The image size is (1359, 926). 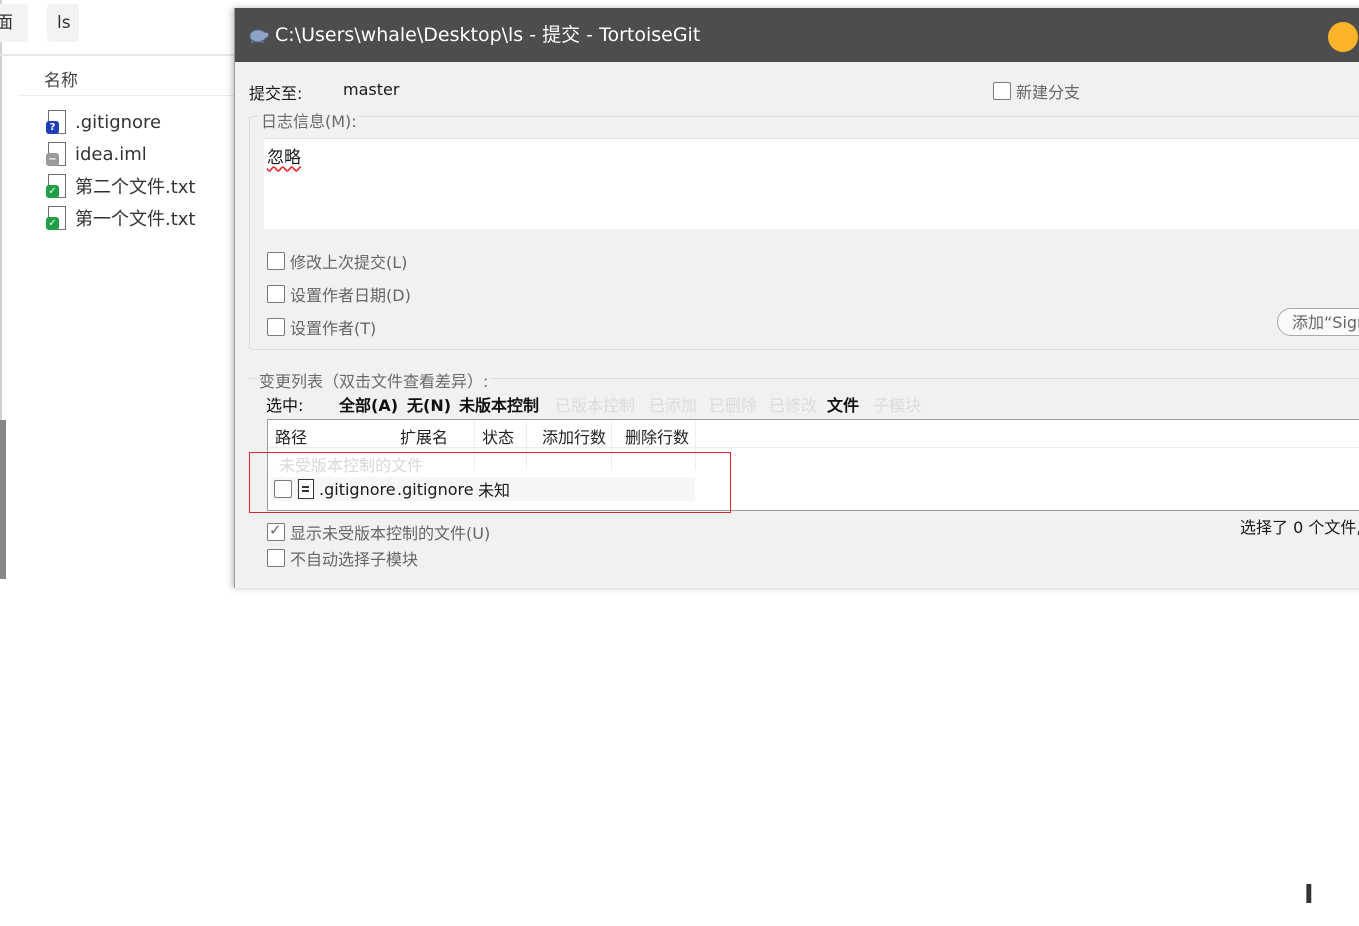 What do you see at coordinates (374, 380) in the screenshot?
I see `changes-label: 变更列表（双击文件查看差异）:` at bounding box center [374, 380].